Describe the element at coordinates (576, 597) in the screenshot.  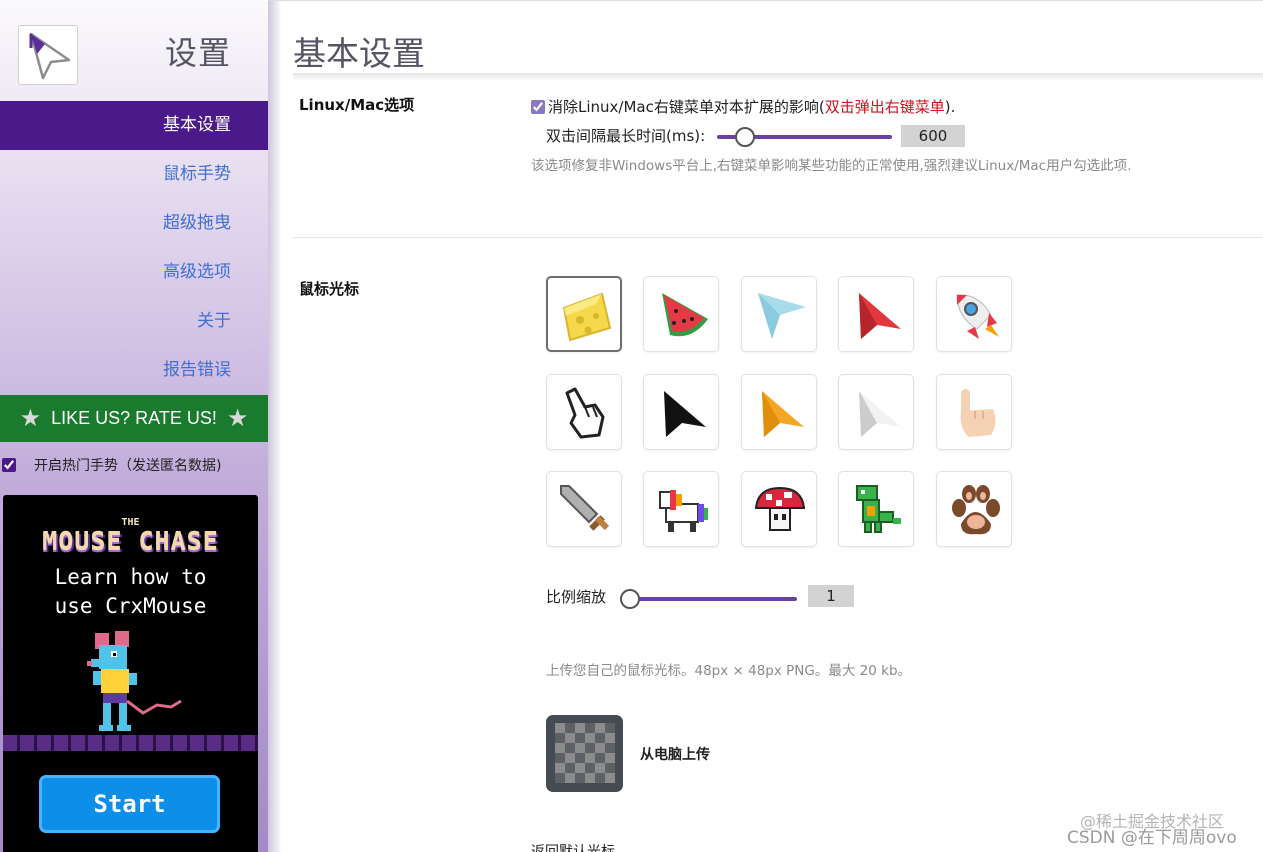
I see `scale-label: 比例缩放` at that location.